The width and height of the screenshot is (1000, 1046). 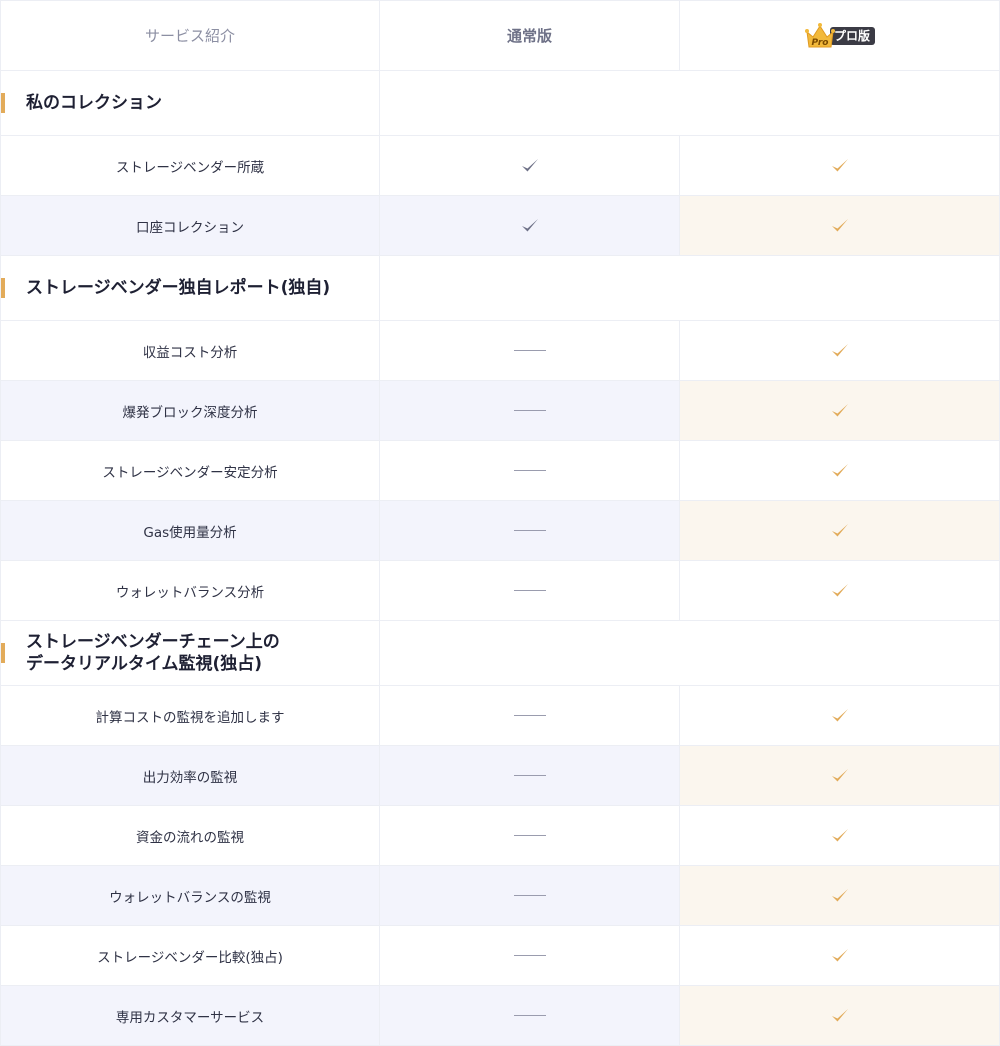 I want to click on section-header-row: 私のコレクション, so click(x=500, y=103).